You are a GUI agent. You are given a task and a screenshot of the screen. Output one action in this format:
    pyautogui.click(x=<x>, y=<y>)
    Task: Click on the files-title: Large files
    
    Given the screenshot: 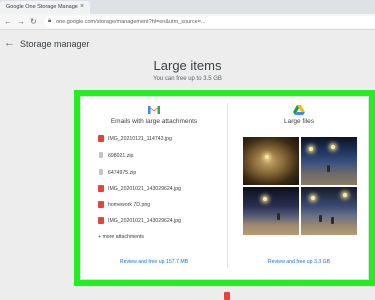 What is the action you would take?
    pyautogui.click(x=299, y=121)
    